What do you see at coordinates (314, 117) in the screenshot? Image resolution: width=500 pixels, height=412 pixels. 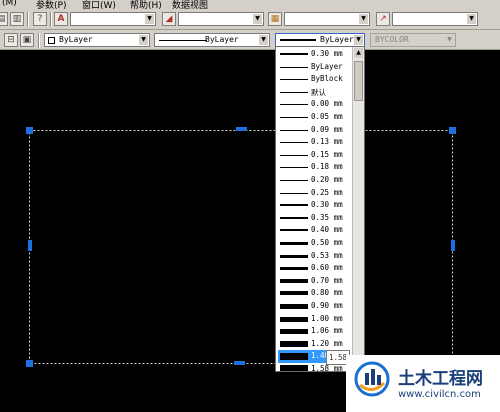 I see `lineweight-option: 0.05 mm` at bounding box center [314, 117].